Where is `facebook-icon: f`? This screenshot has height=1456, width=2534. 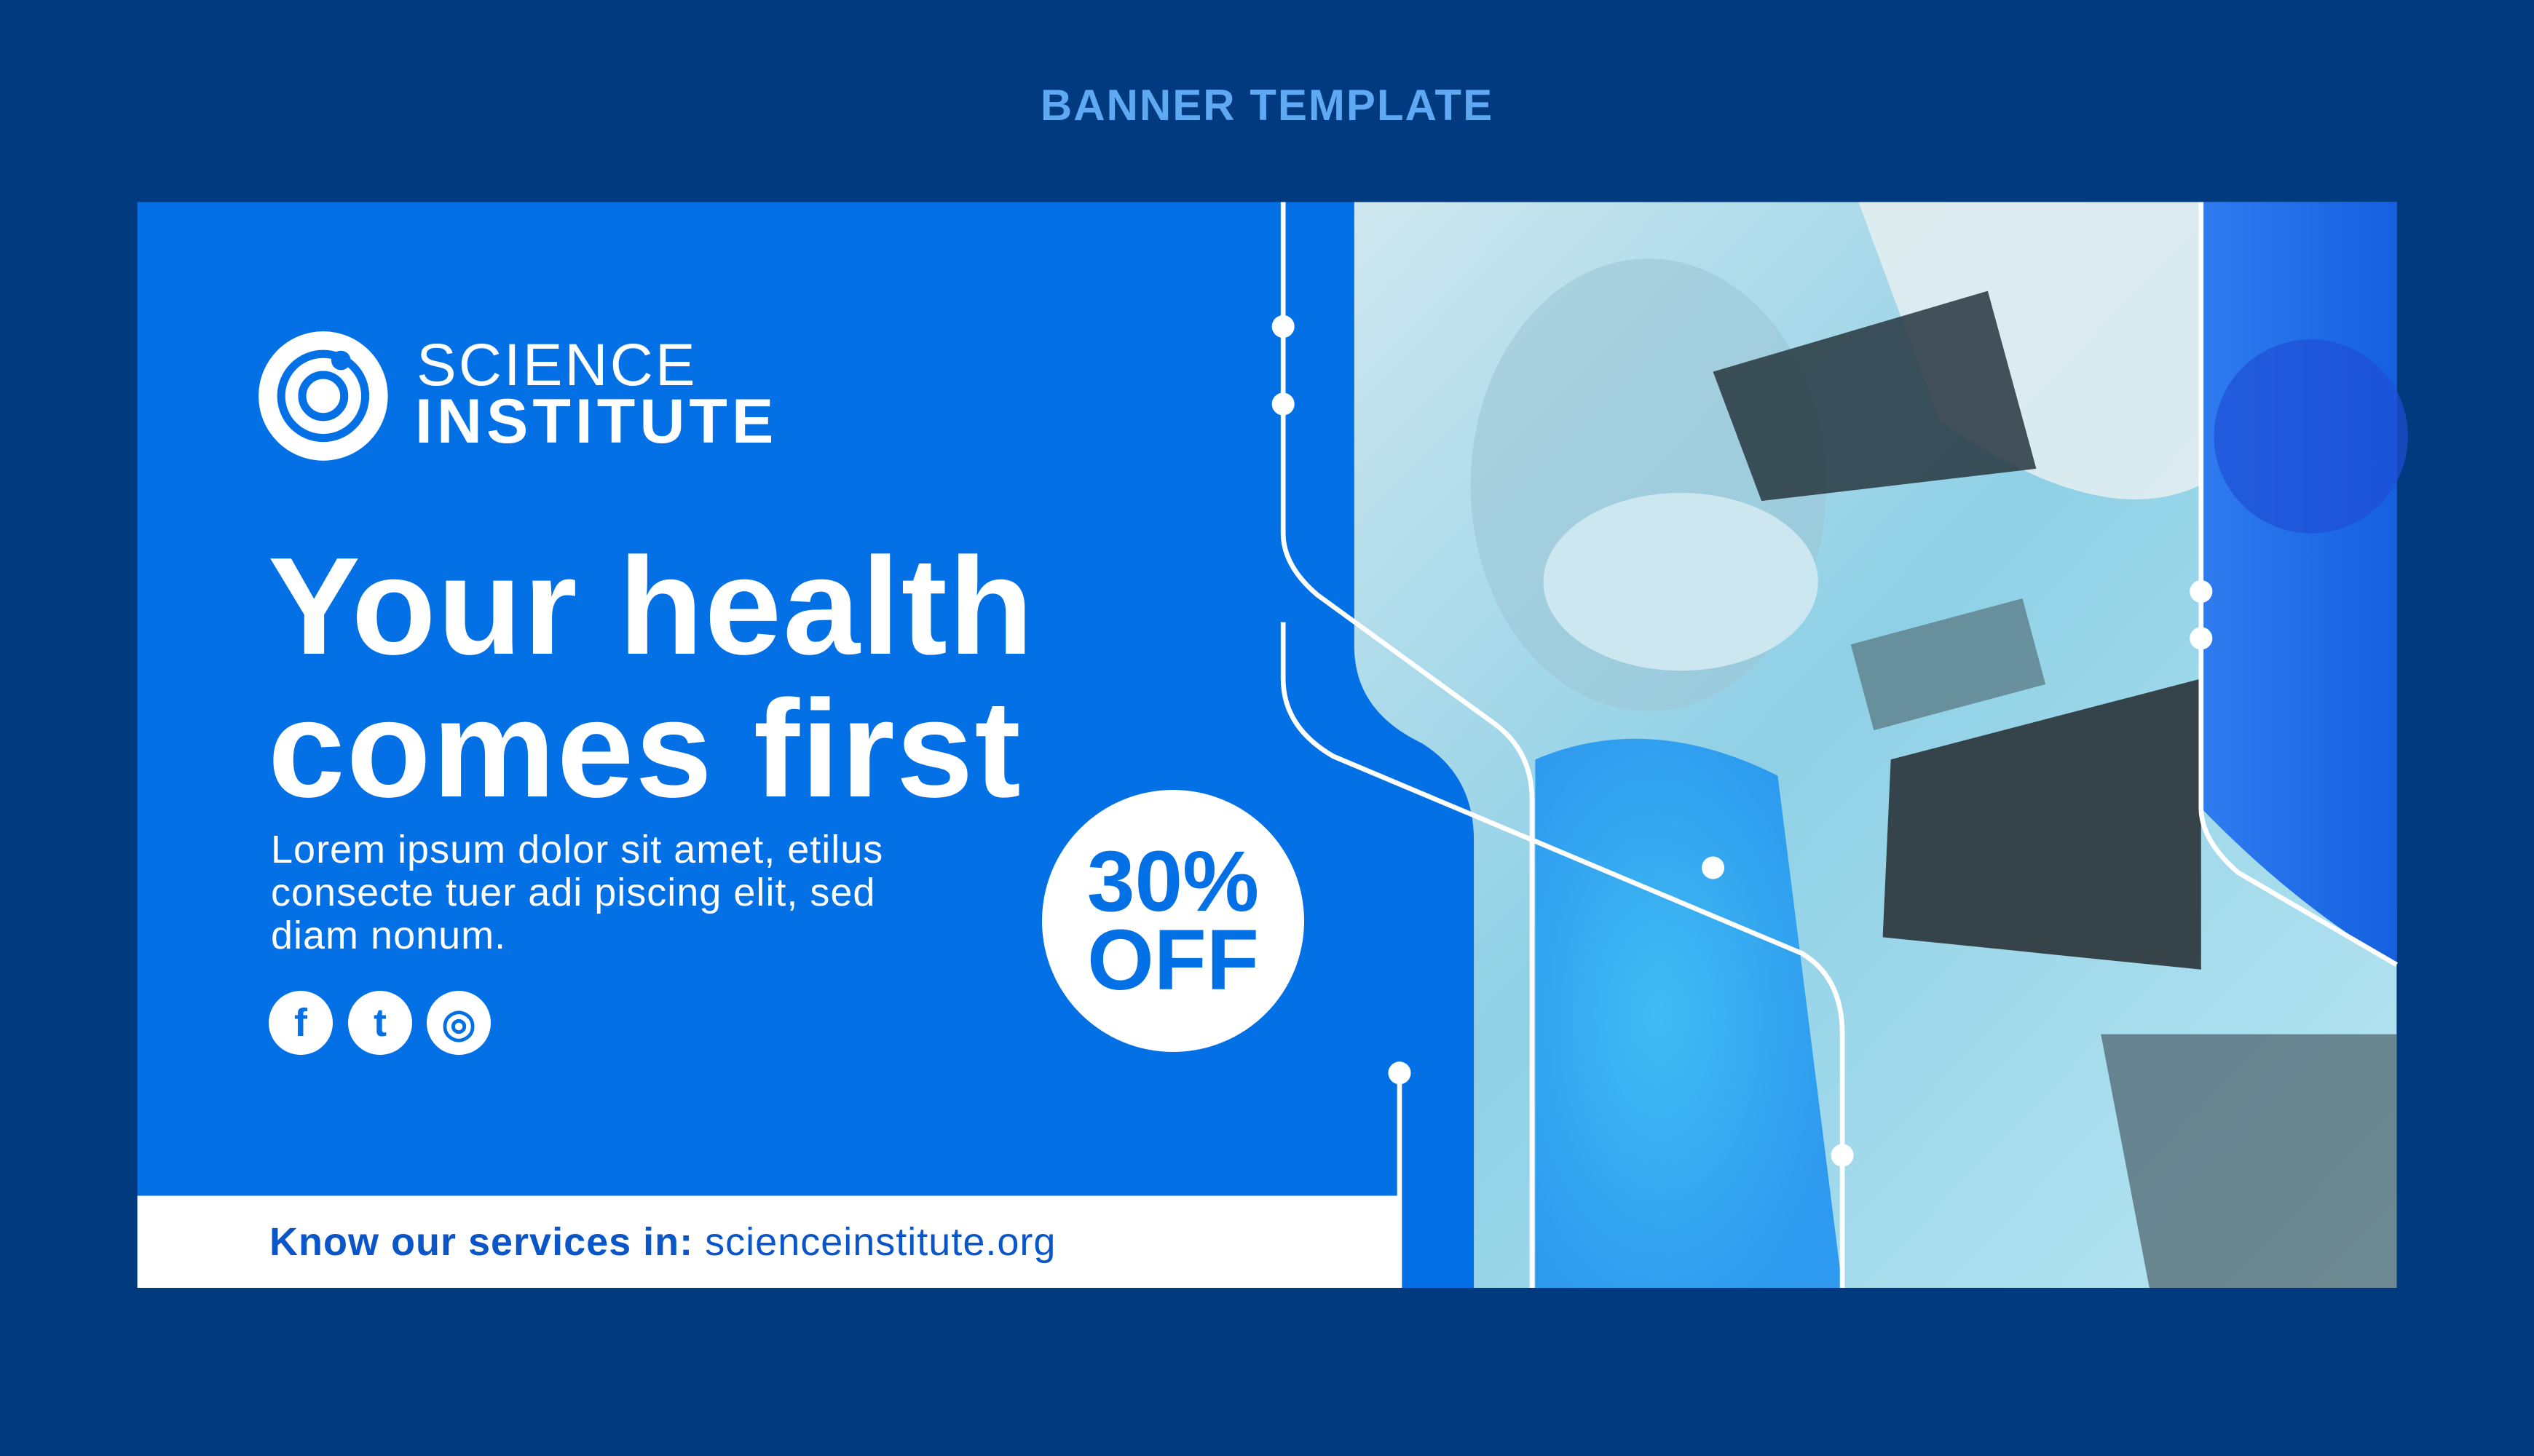
facebook-icon: f is located at coordinates (301, 1023).